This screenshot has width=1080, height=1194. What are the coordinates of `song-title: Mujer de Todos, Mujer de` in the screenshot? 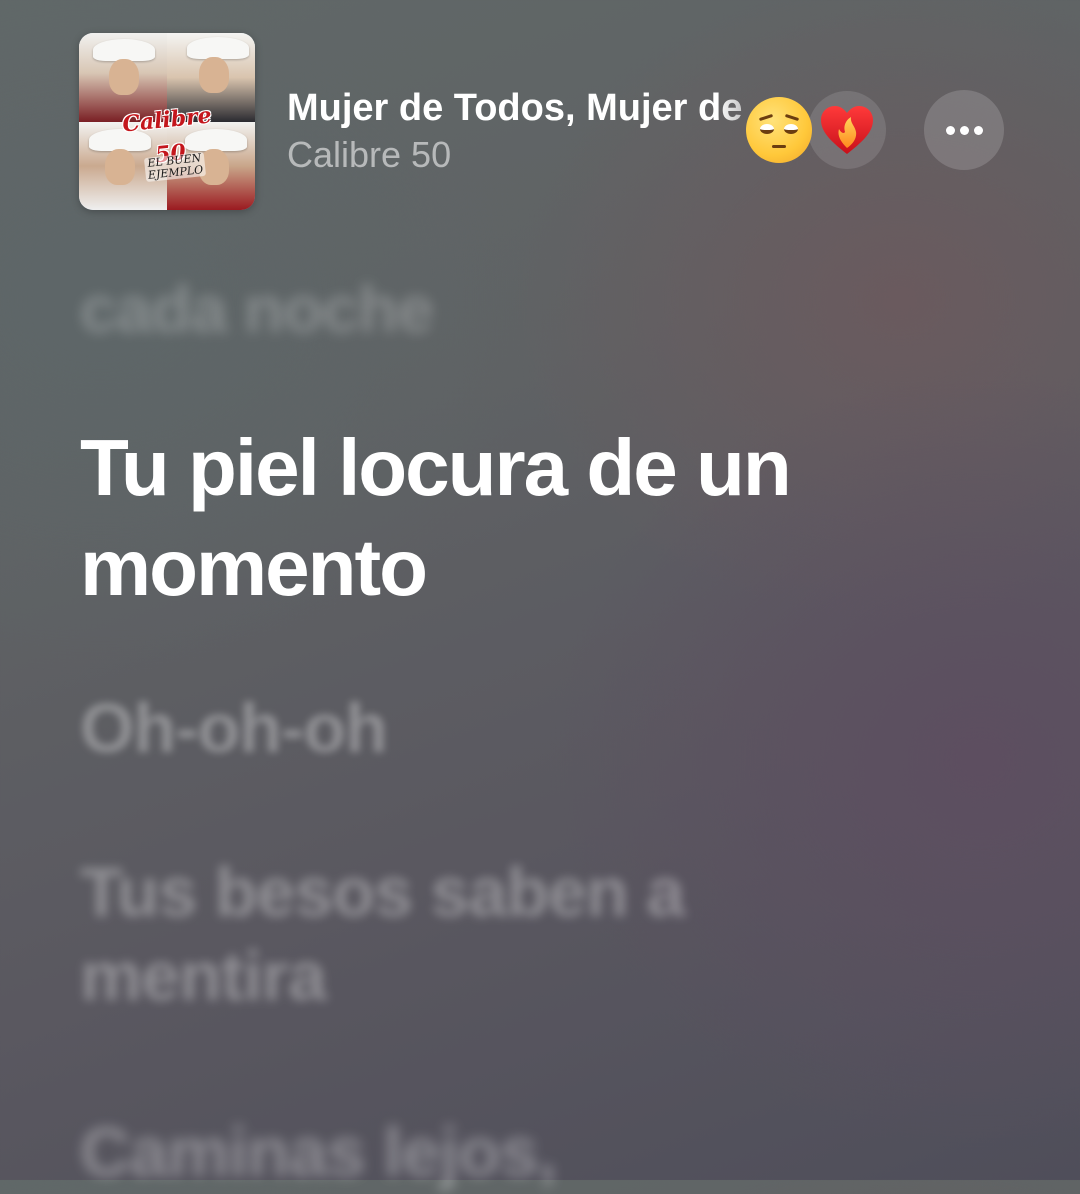 It's located at (537, 108).